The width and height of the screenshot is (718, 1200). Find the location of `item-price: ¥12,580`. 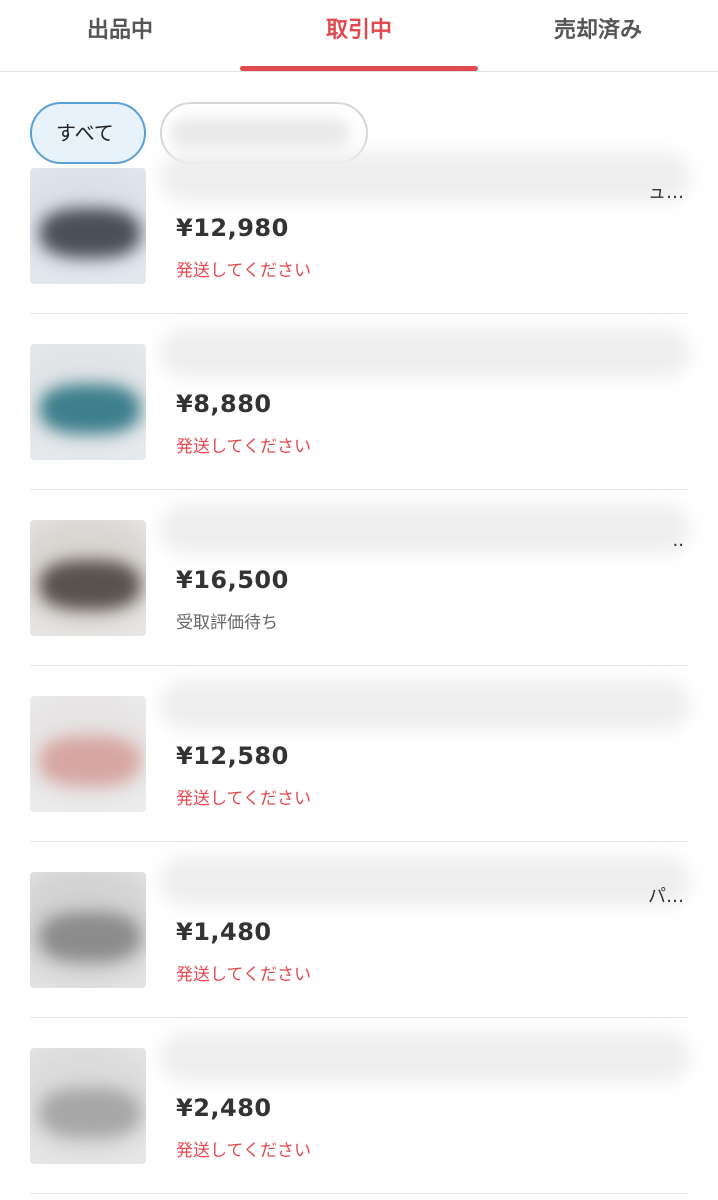

item-price: ¥12,580 is located at coordinates (232, 756).